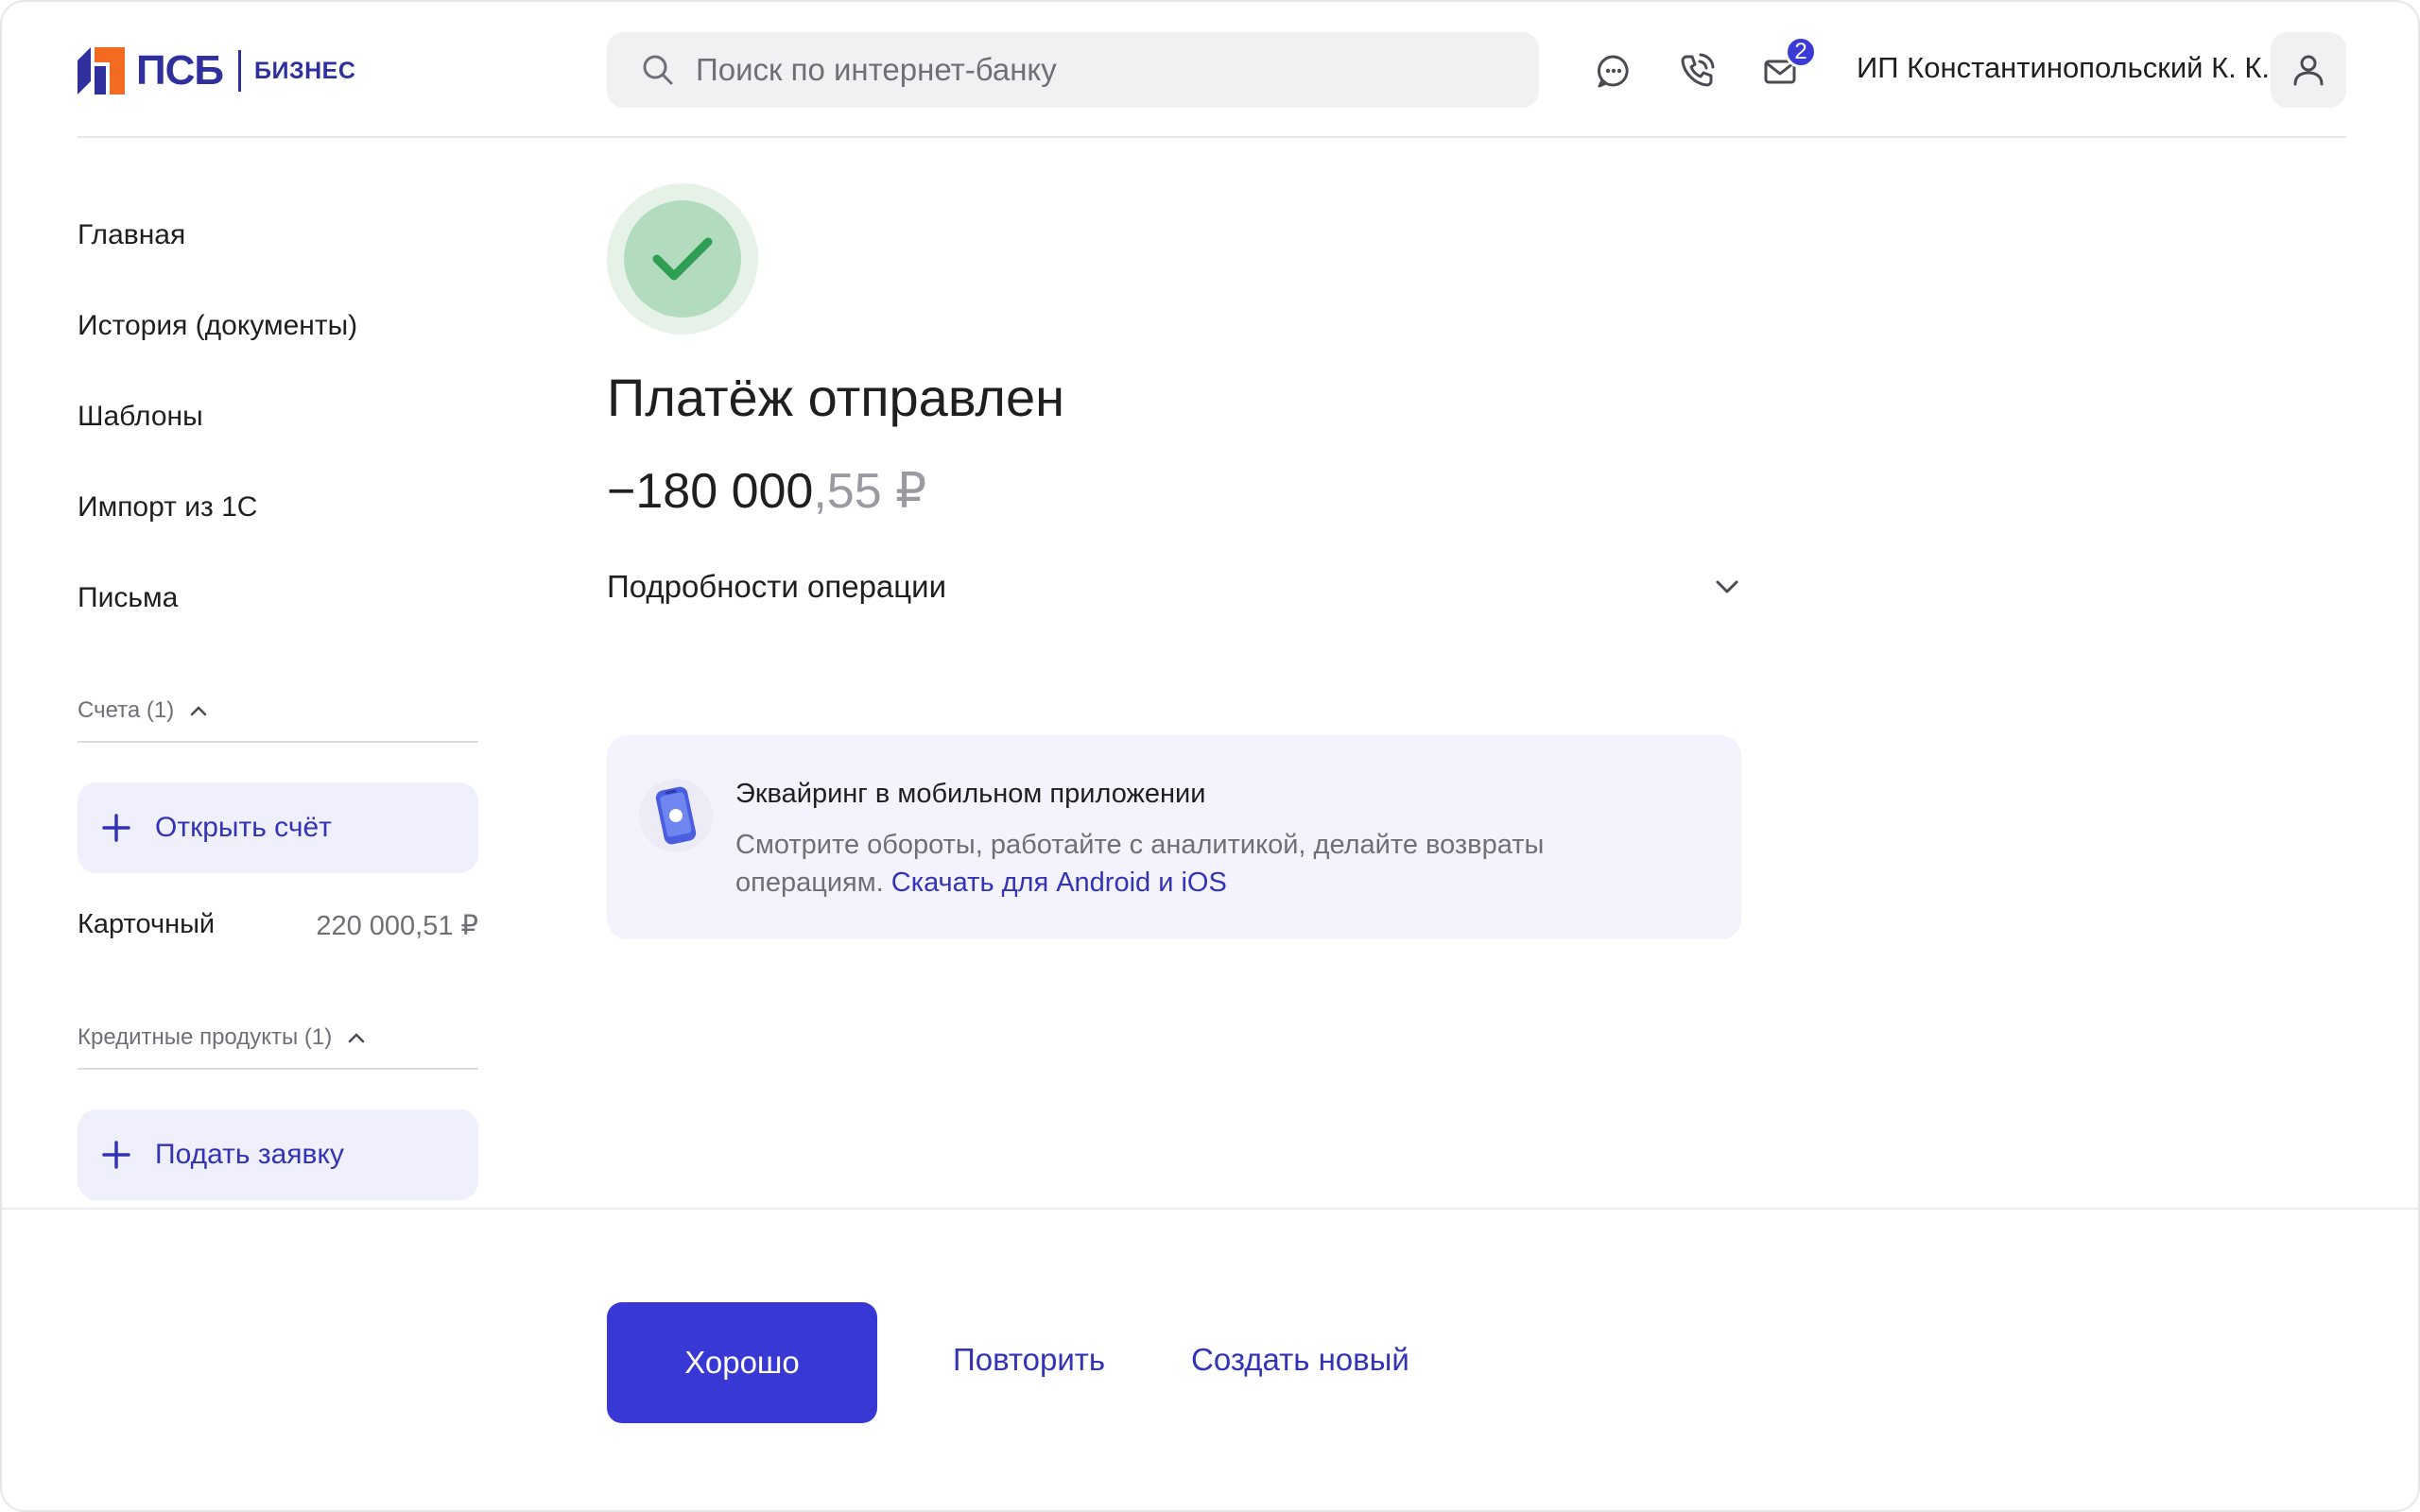 The image size is (2420, 1512). What do you see at coordinates (777, 586) in the screenshot?
I see `operation-details-label: Подробности операции` at bounding box center [777, 586].